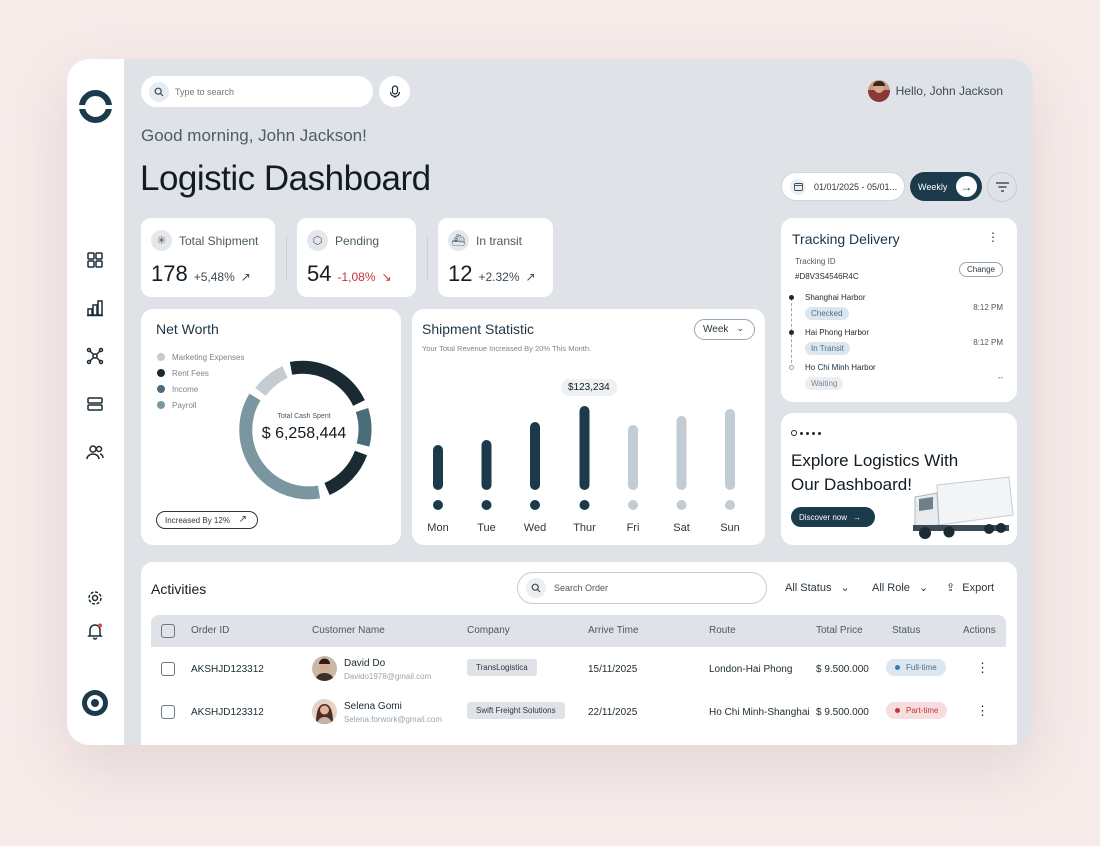 The height and width of the screenshot is (846, 1100). I want to click on bar-marker-sat, so click(681, 505).